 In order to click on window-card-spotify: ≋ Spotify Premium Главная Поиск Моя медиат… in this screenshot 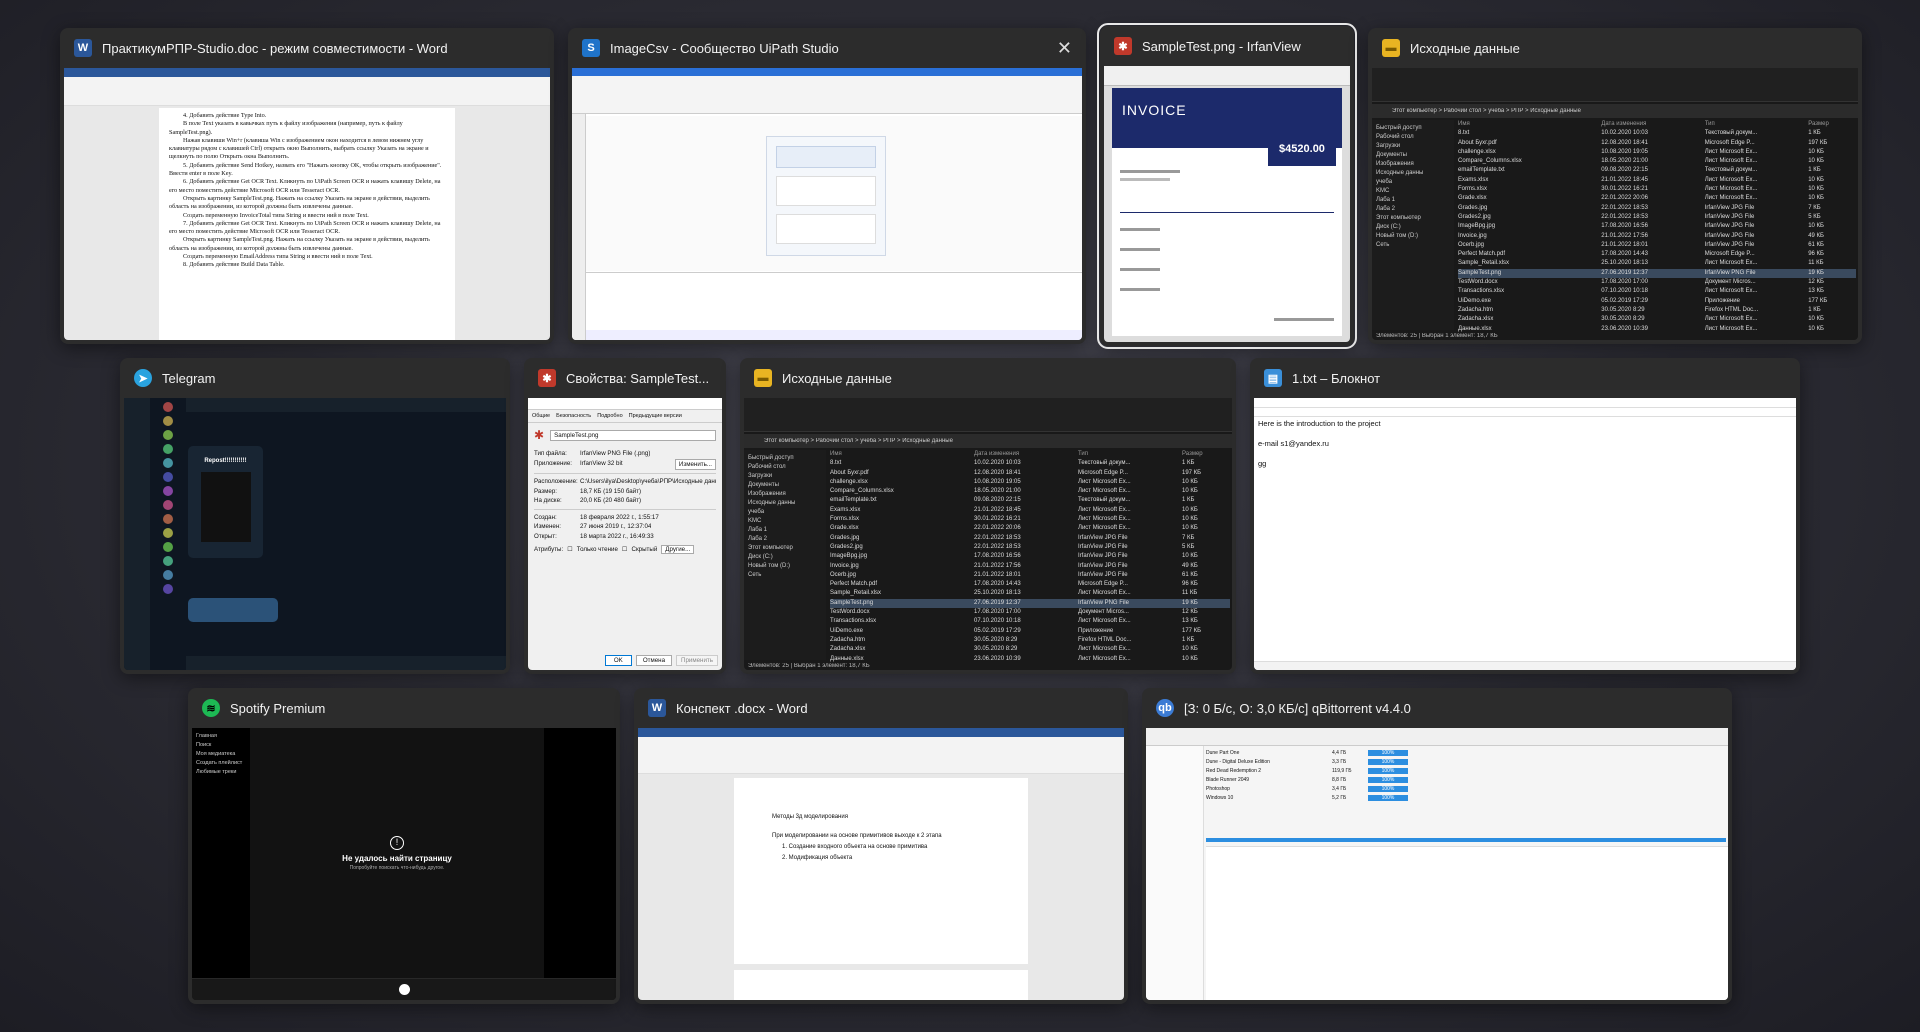, I will do `click(404, 846)`.